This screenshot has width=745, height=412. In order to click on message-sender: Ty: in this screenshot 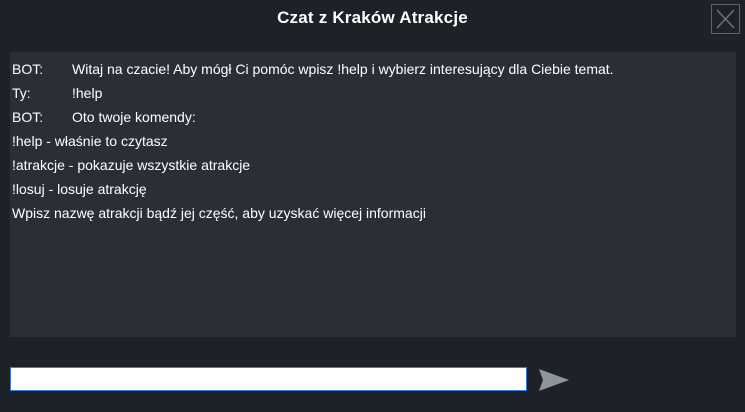, I will do `click(21, 93)`.